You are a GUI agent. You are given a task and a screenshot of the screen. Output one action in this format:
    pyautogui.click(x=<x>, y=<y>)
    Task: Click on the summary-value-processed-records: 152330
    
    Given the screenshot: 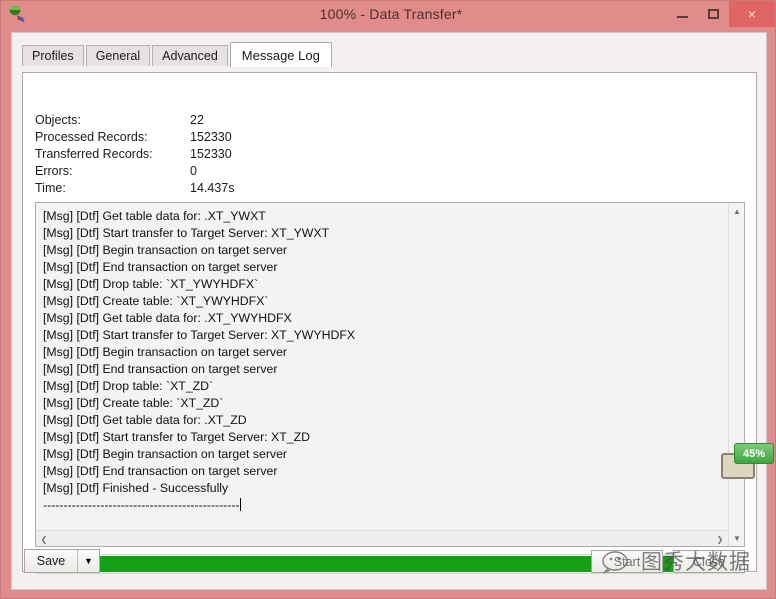 What is the action you would take?
    pyautogui.click(x=211, y=137)
    